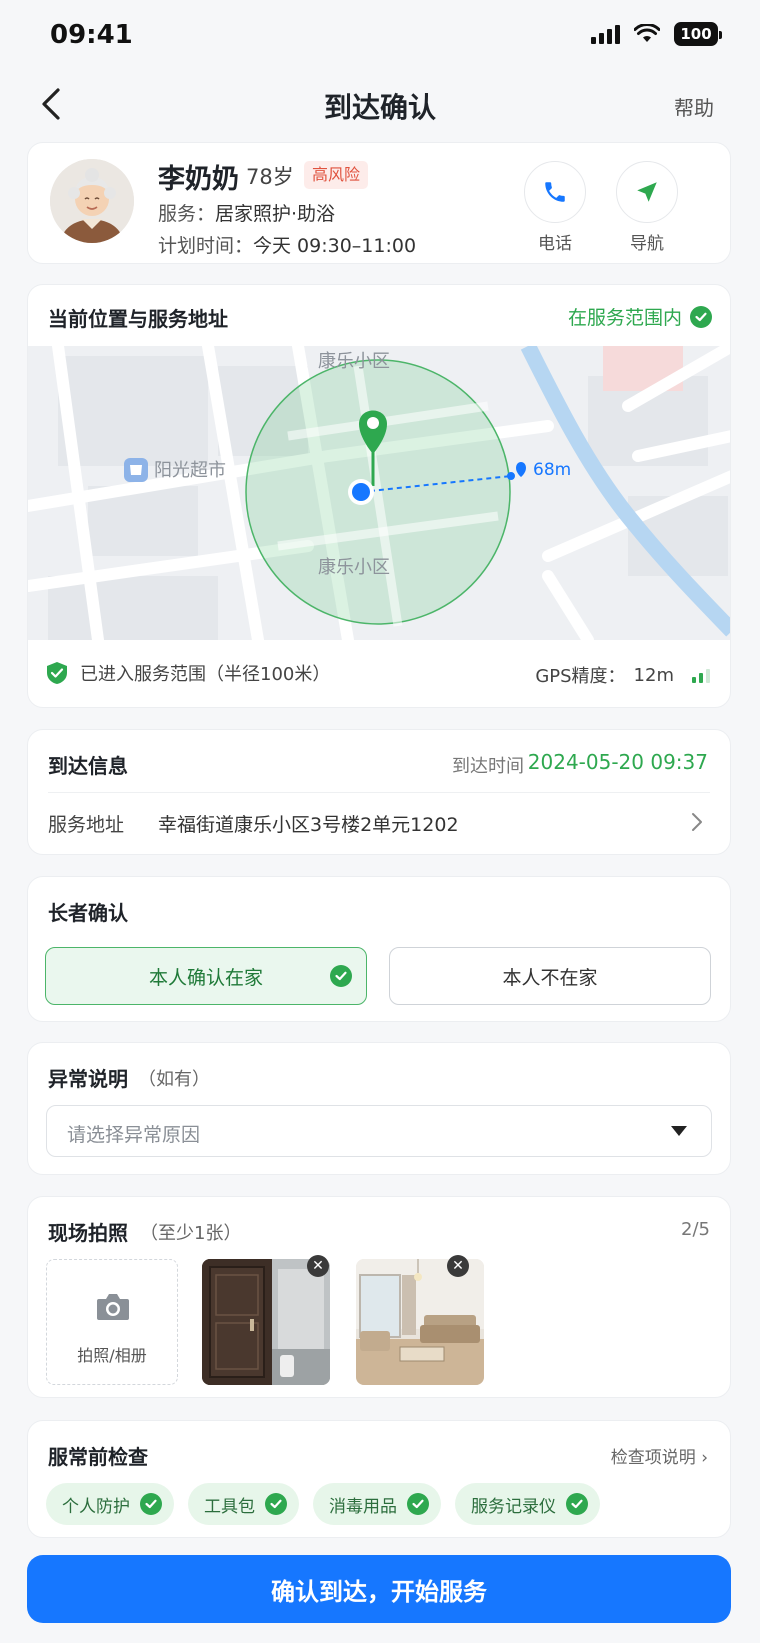 The width and height of the screenshot is (760, 1643). I want to click on status-bar: 09:41 100, so click(380, 36).